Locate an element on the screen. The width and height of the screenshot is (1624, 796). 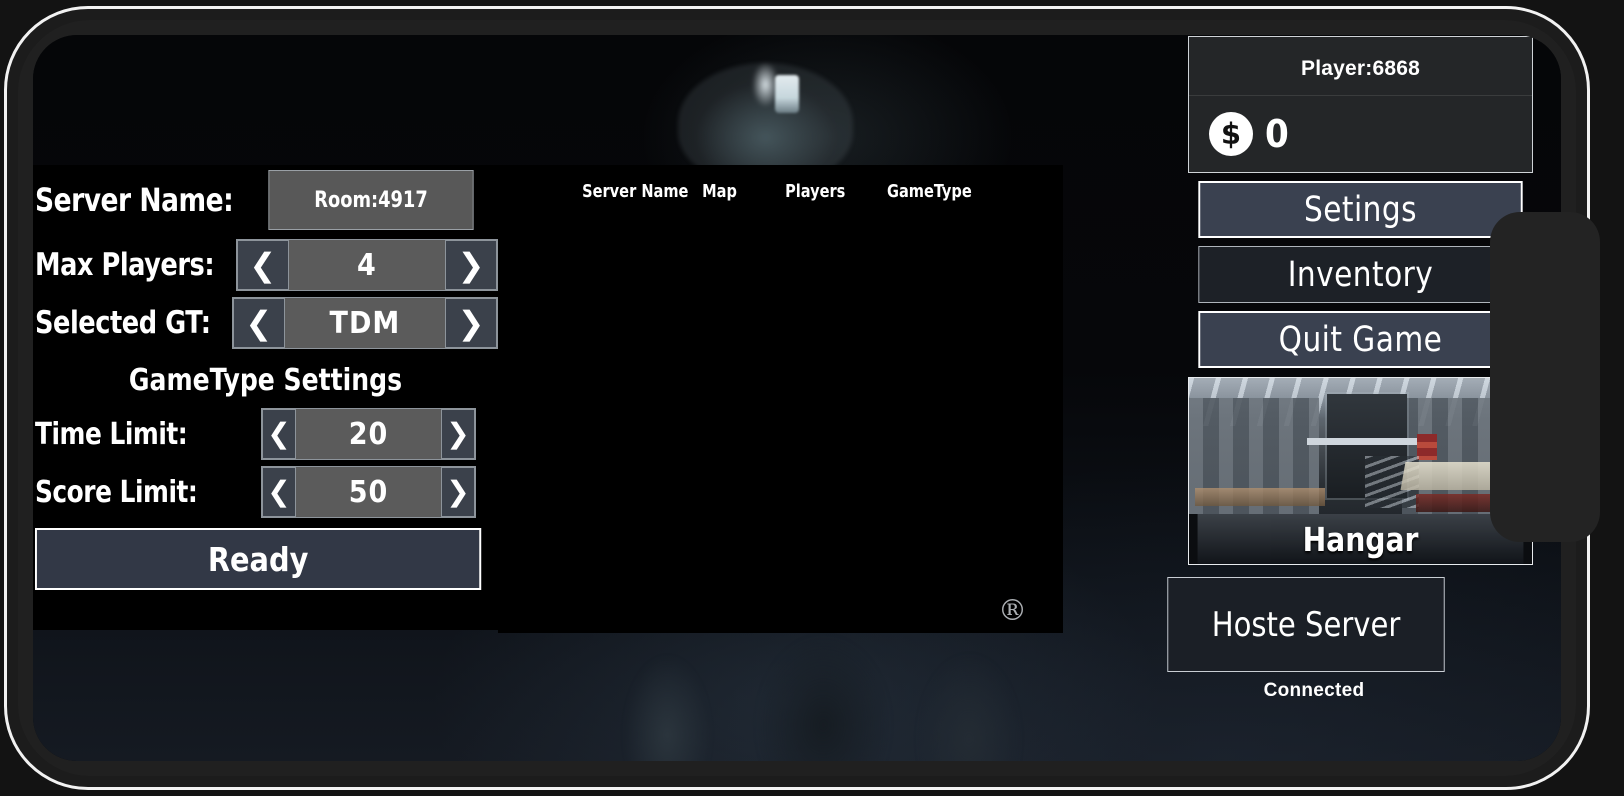
map-red-crate is located at coordinates (1427, 447).